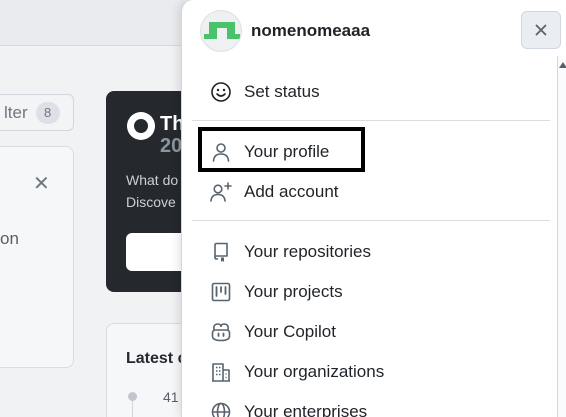  I want to click on menu-item-set-status: Set status, so click(369, 92).